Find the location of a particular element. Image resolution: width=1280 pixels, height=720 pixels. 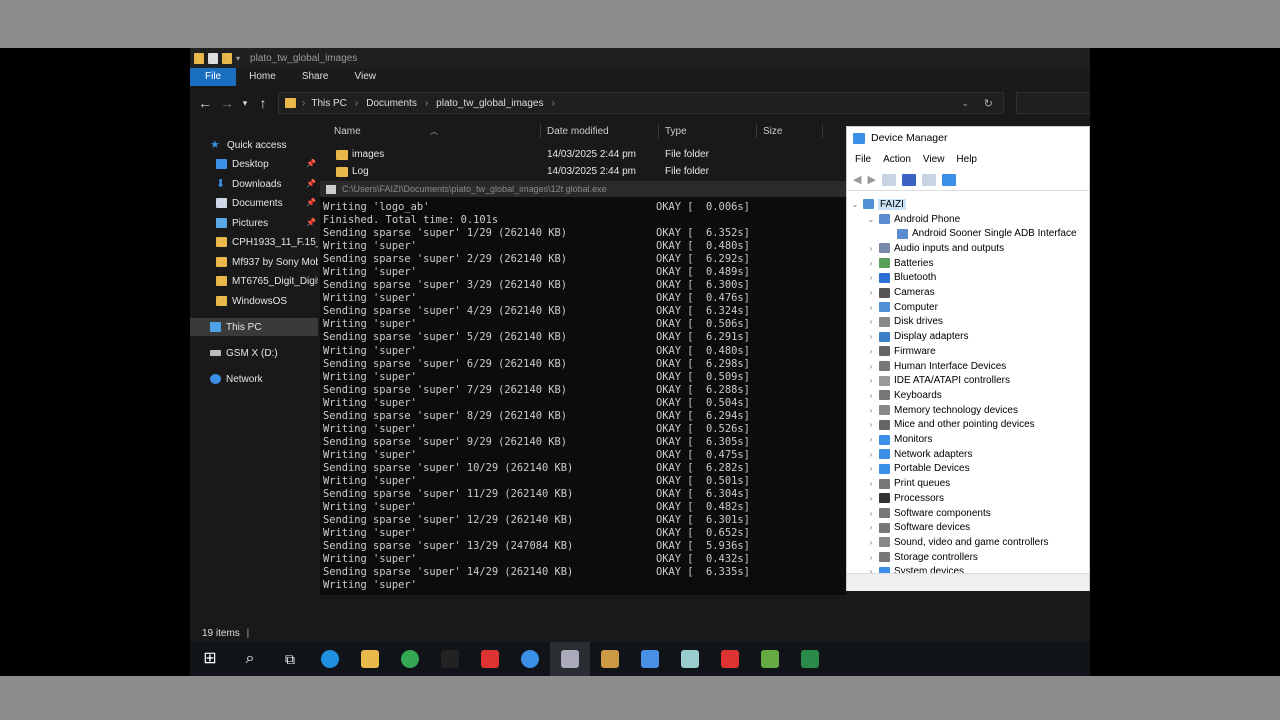

recent-locations-chevron-icon: ▾ is located at coordinates (245, 103).